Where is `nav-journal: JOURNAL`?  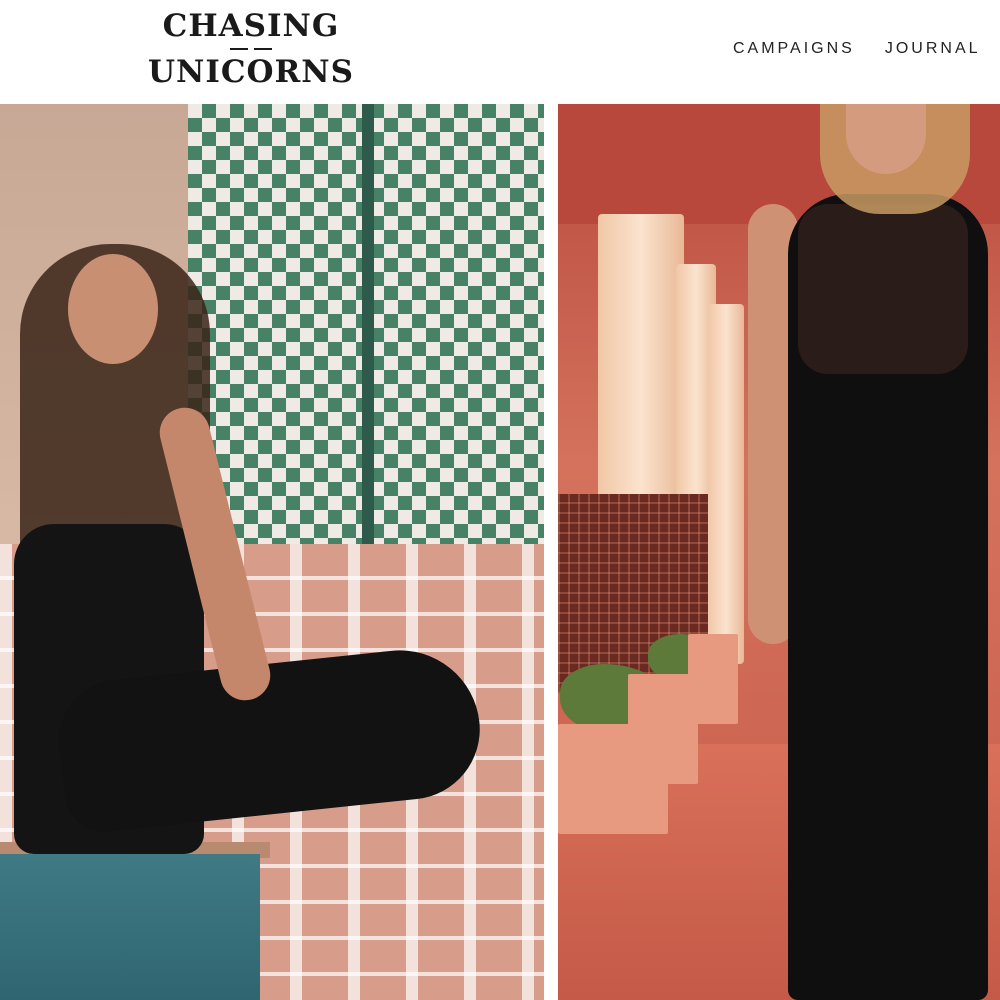
nav-journal: JOURNAL is located at coordinates (933, 50).